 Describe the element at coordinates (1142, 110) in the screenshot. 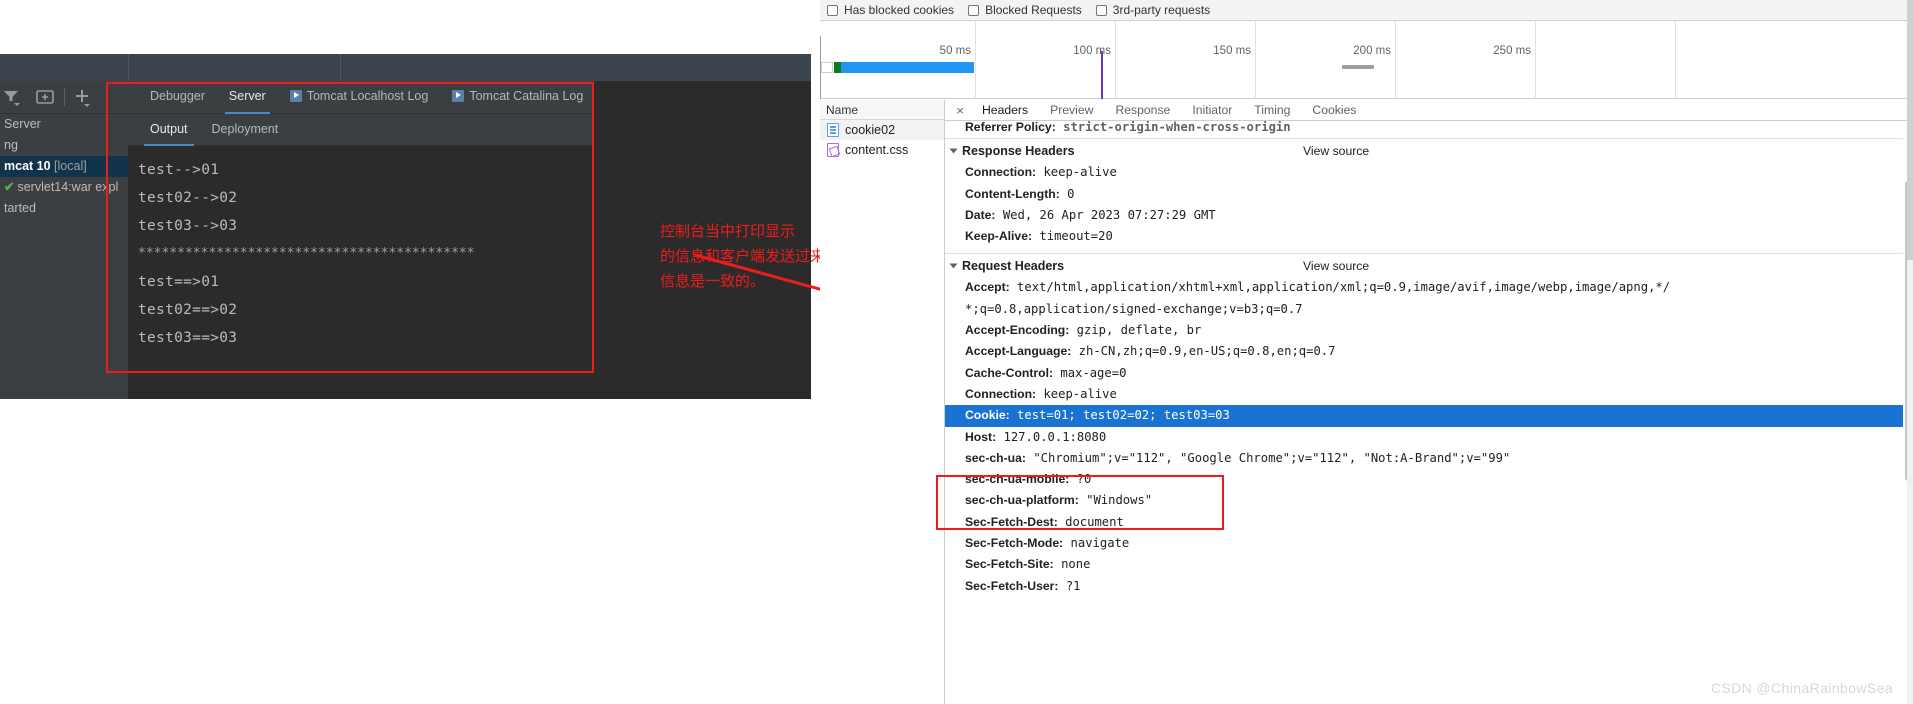

I see `tab-response: Response` at that location.